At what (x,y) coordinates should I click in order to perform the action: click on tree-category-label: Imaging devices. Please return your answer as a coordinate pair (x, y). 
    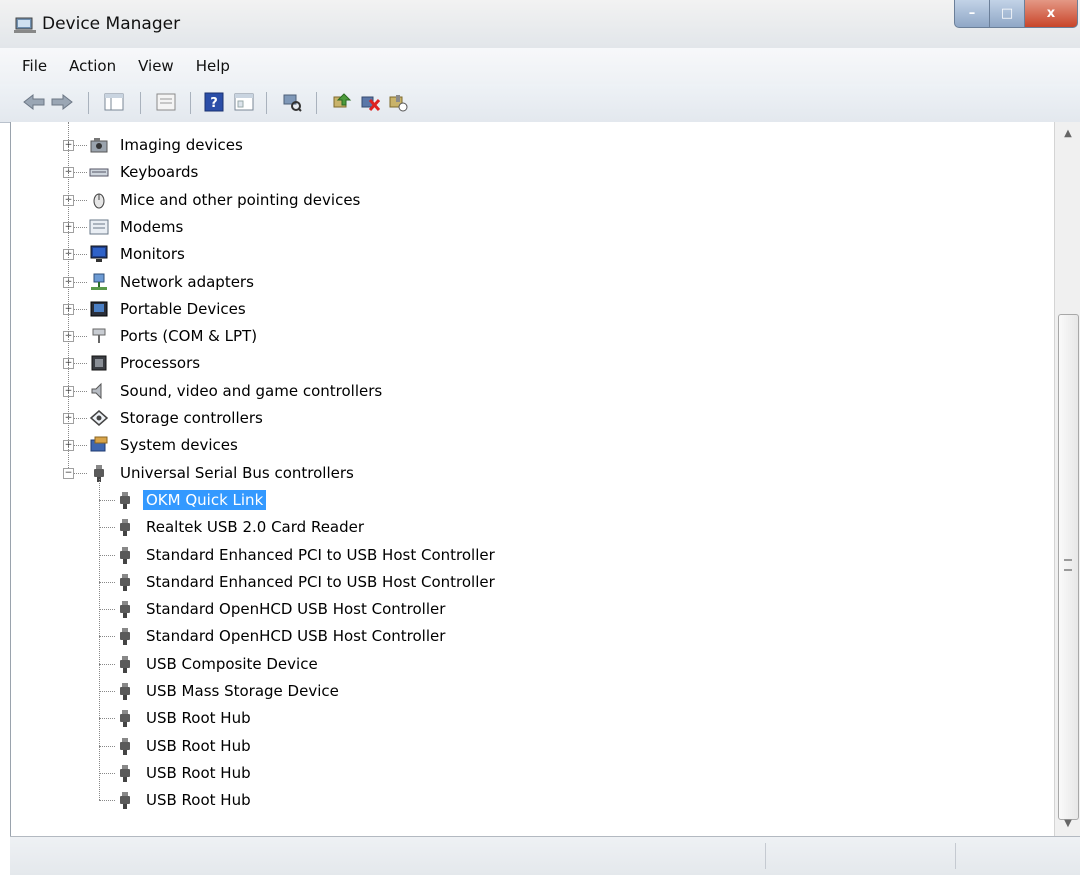
    Looking at the image, I should click on (181, 145).